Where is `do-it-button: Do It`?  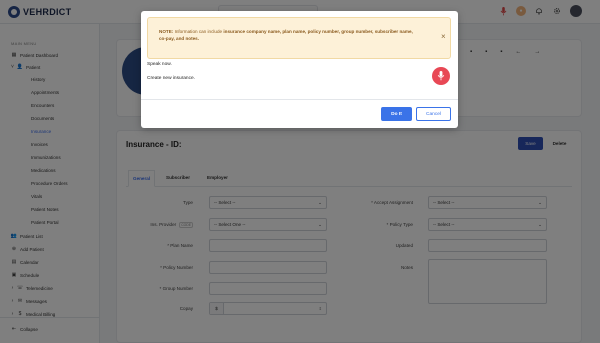
do-it-button: Do It is located at coordinates (396, 114).